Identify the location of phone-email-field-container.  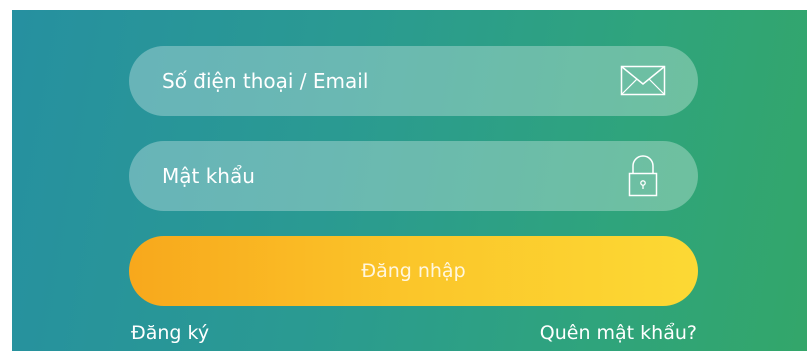
(413, 81).